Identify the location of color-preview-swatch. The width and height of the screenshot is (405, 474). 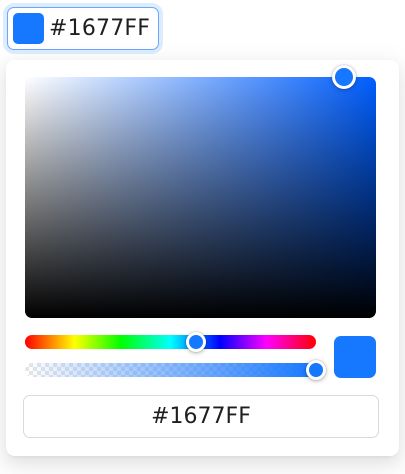
(355, 357).